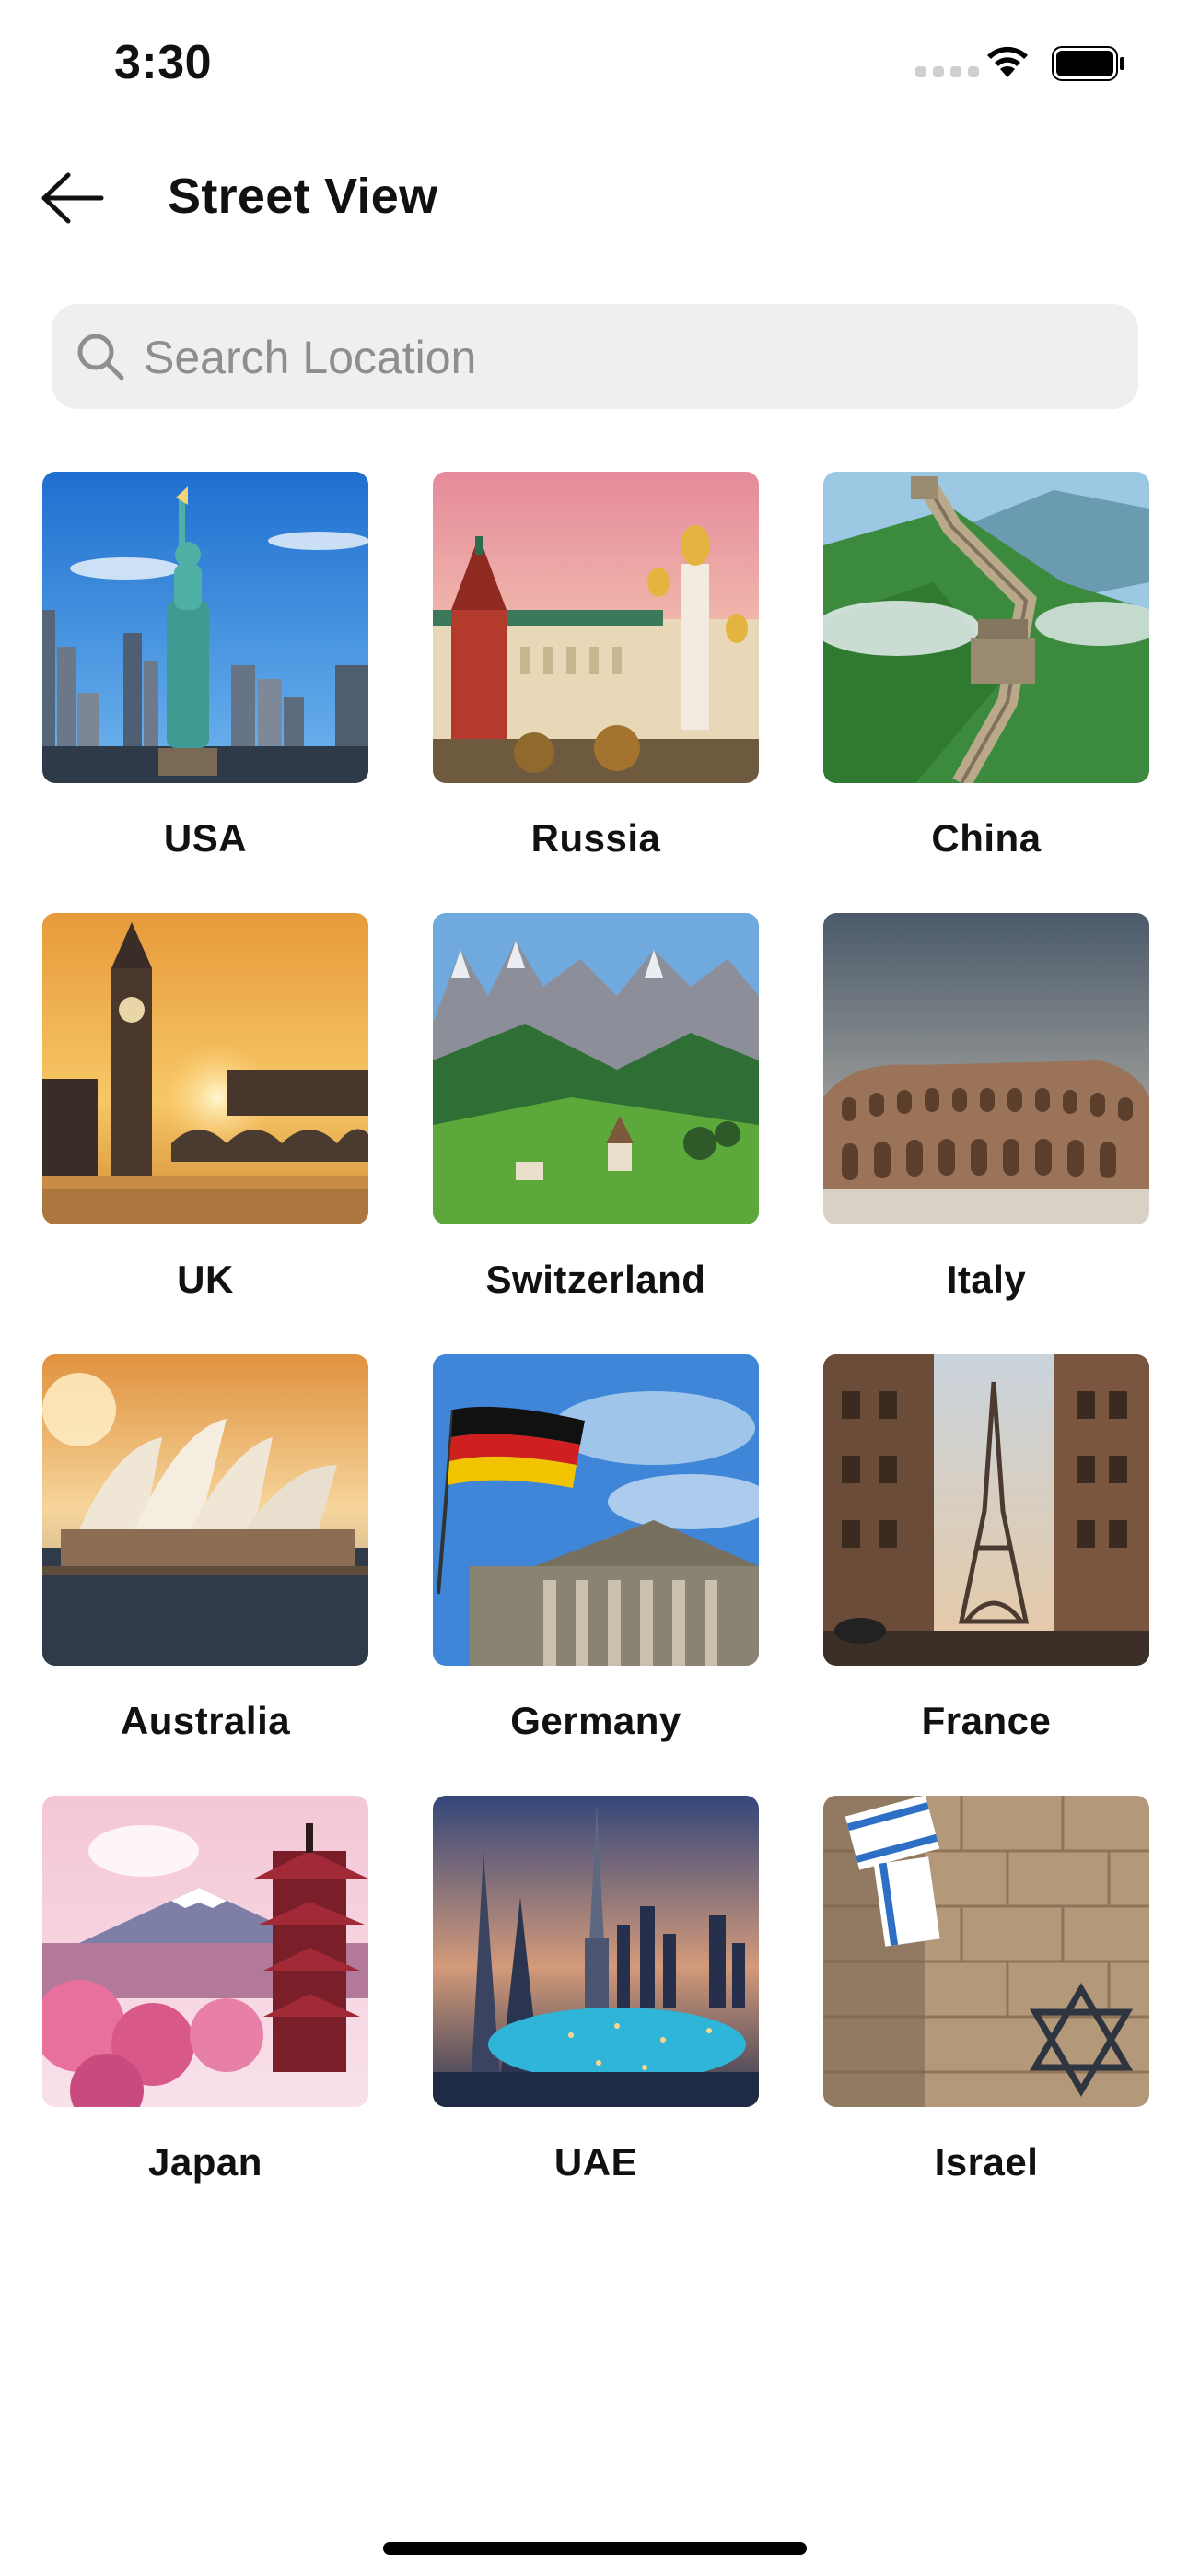 The width and height of the screenshot is (1188, 2576). Describe the element at coordinates (986, 1068) in the screenshot. I see `location-image-italy` at that location.